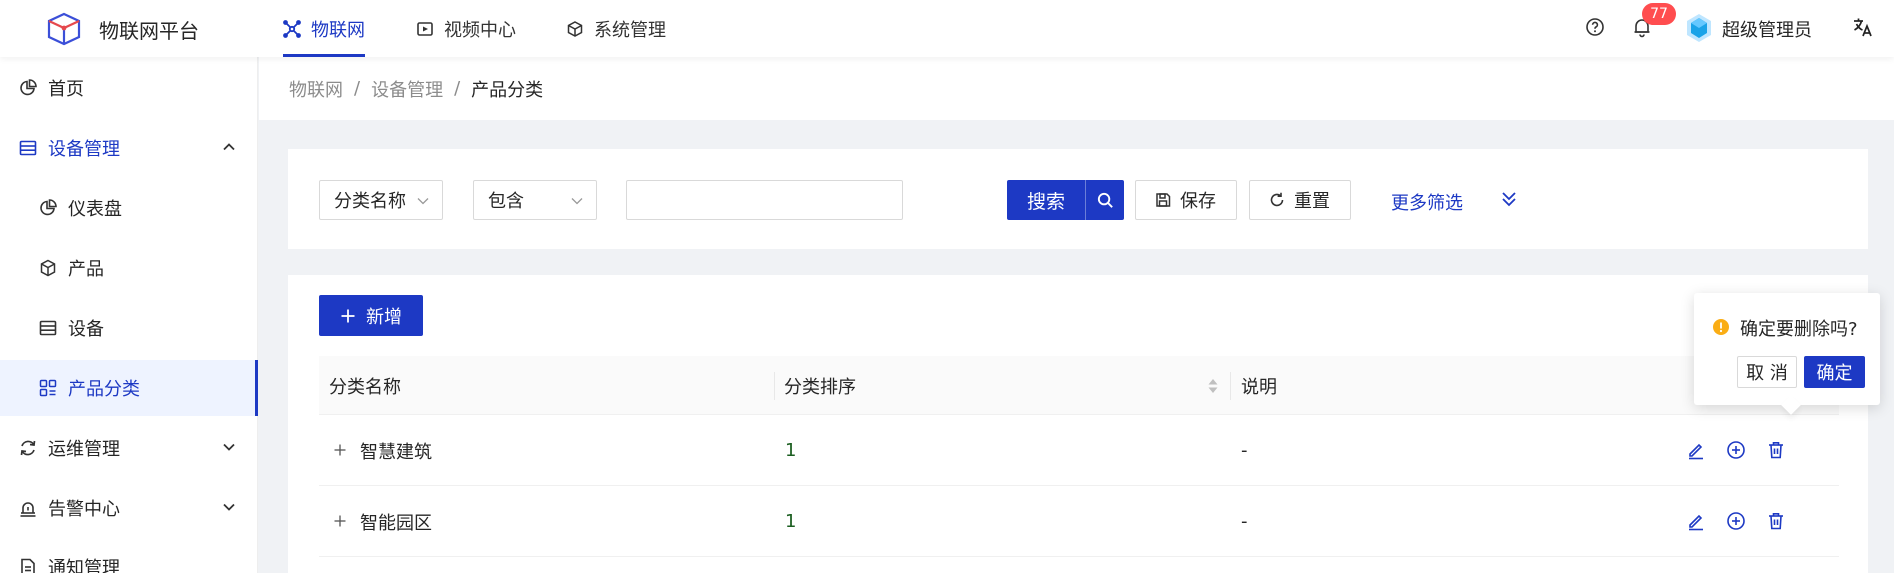 Image resolution: width=1894 pixels, height=573 pixels. Describe the element at coordinates (1198, 201) in the screenshot. I see `save-button-label: 保存` at that location.